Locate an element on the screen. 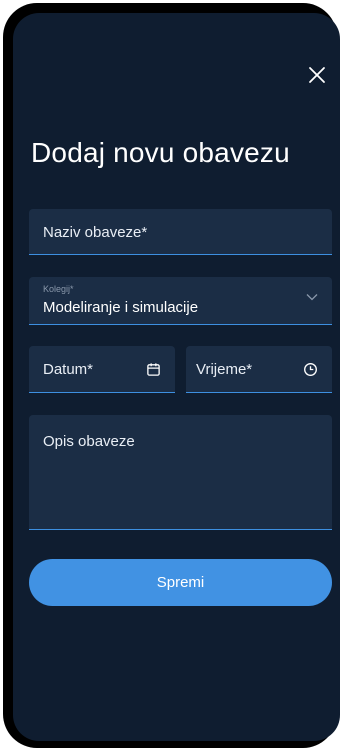 This screenshot has width=340, height=751. chevron-down-icon is located at coordinates (312, 297).